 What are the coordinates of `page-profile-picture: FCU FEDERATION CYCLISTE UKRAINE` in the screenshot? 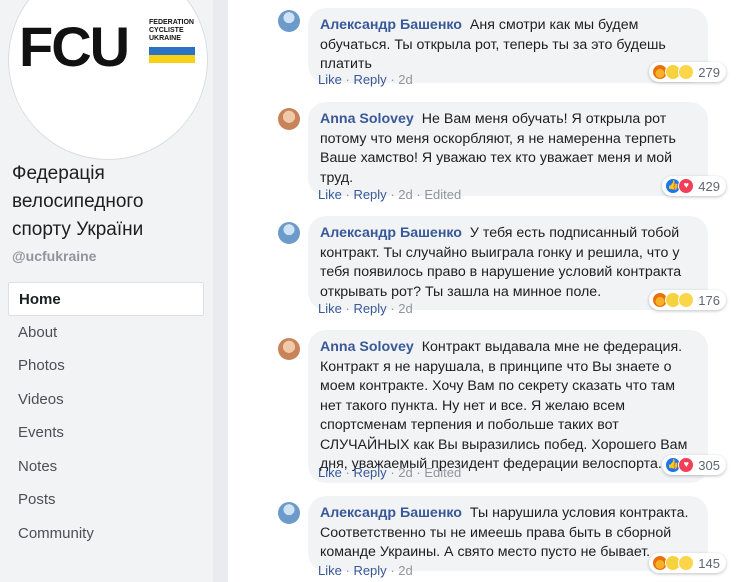 It's located at (108, 80).